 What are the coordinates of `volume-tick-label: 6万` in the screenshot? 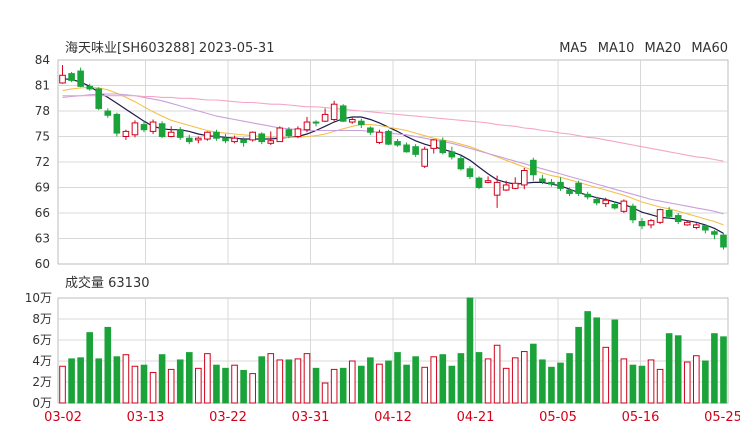 It's located at (42, 340).